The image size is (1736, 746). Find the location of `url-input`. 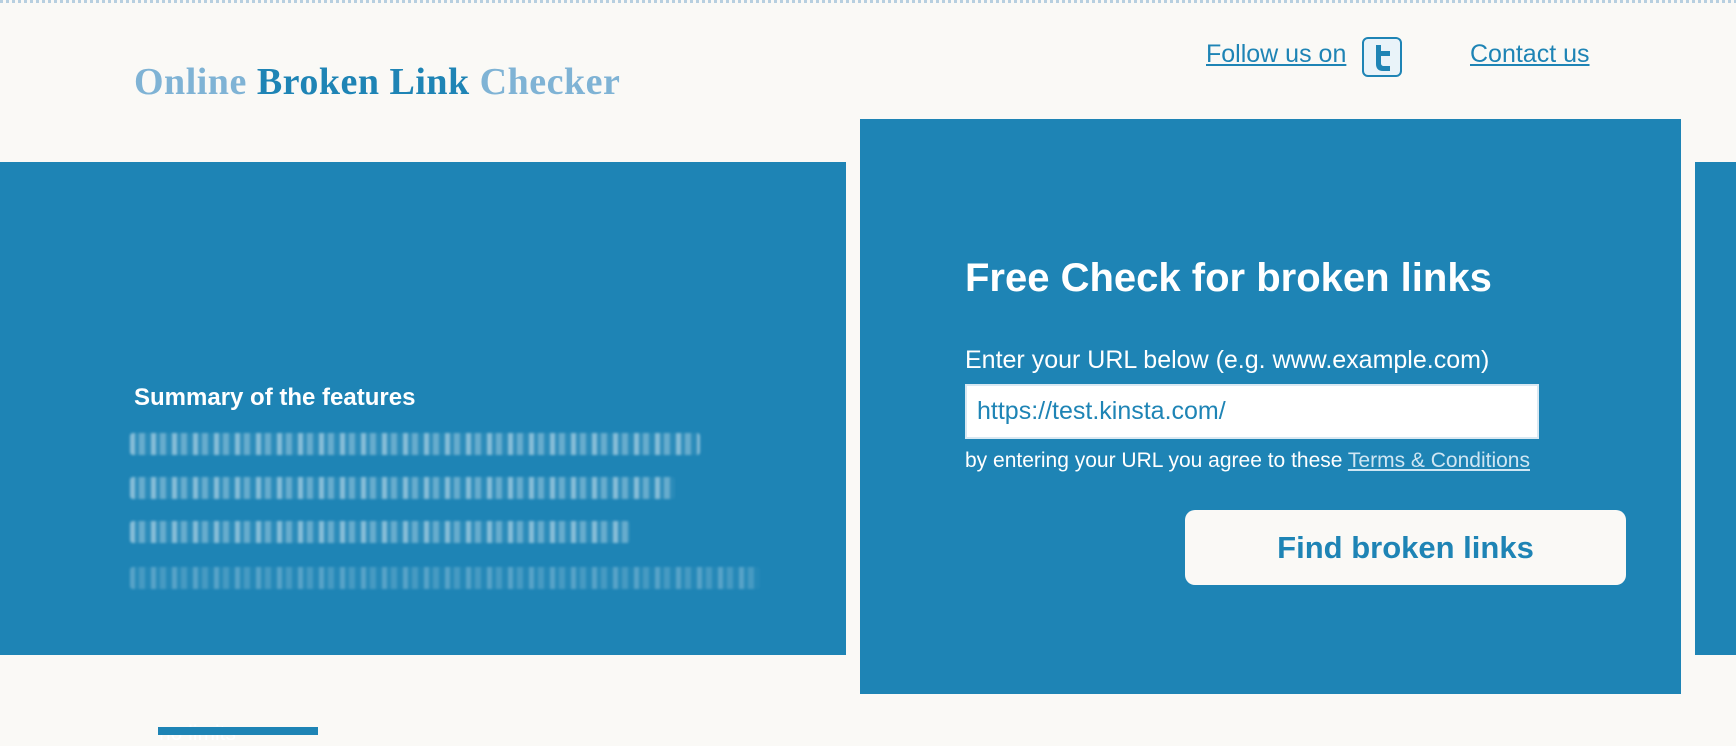

url-input is located at coordinates (1252, 411).